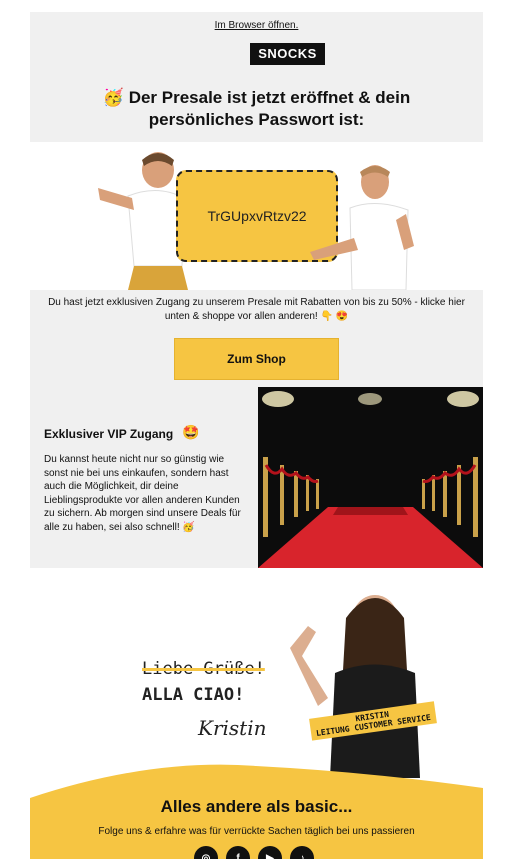 Image resolution: width=512 pixels, height=859 pixels. Describe the element at coordinates (203, 669) in the screenshot. I see `struck-greeting: Liebe Grüße!` at that location.